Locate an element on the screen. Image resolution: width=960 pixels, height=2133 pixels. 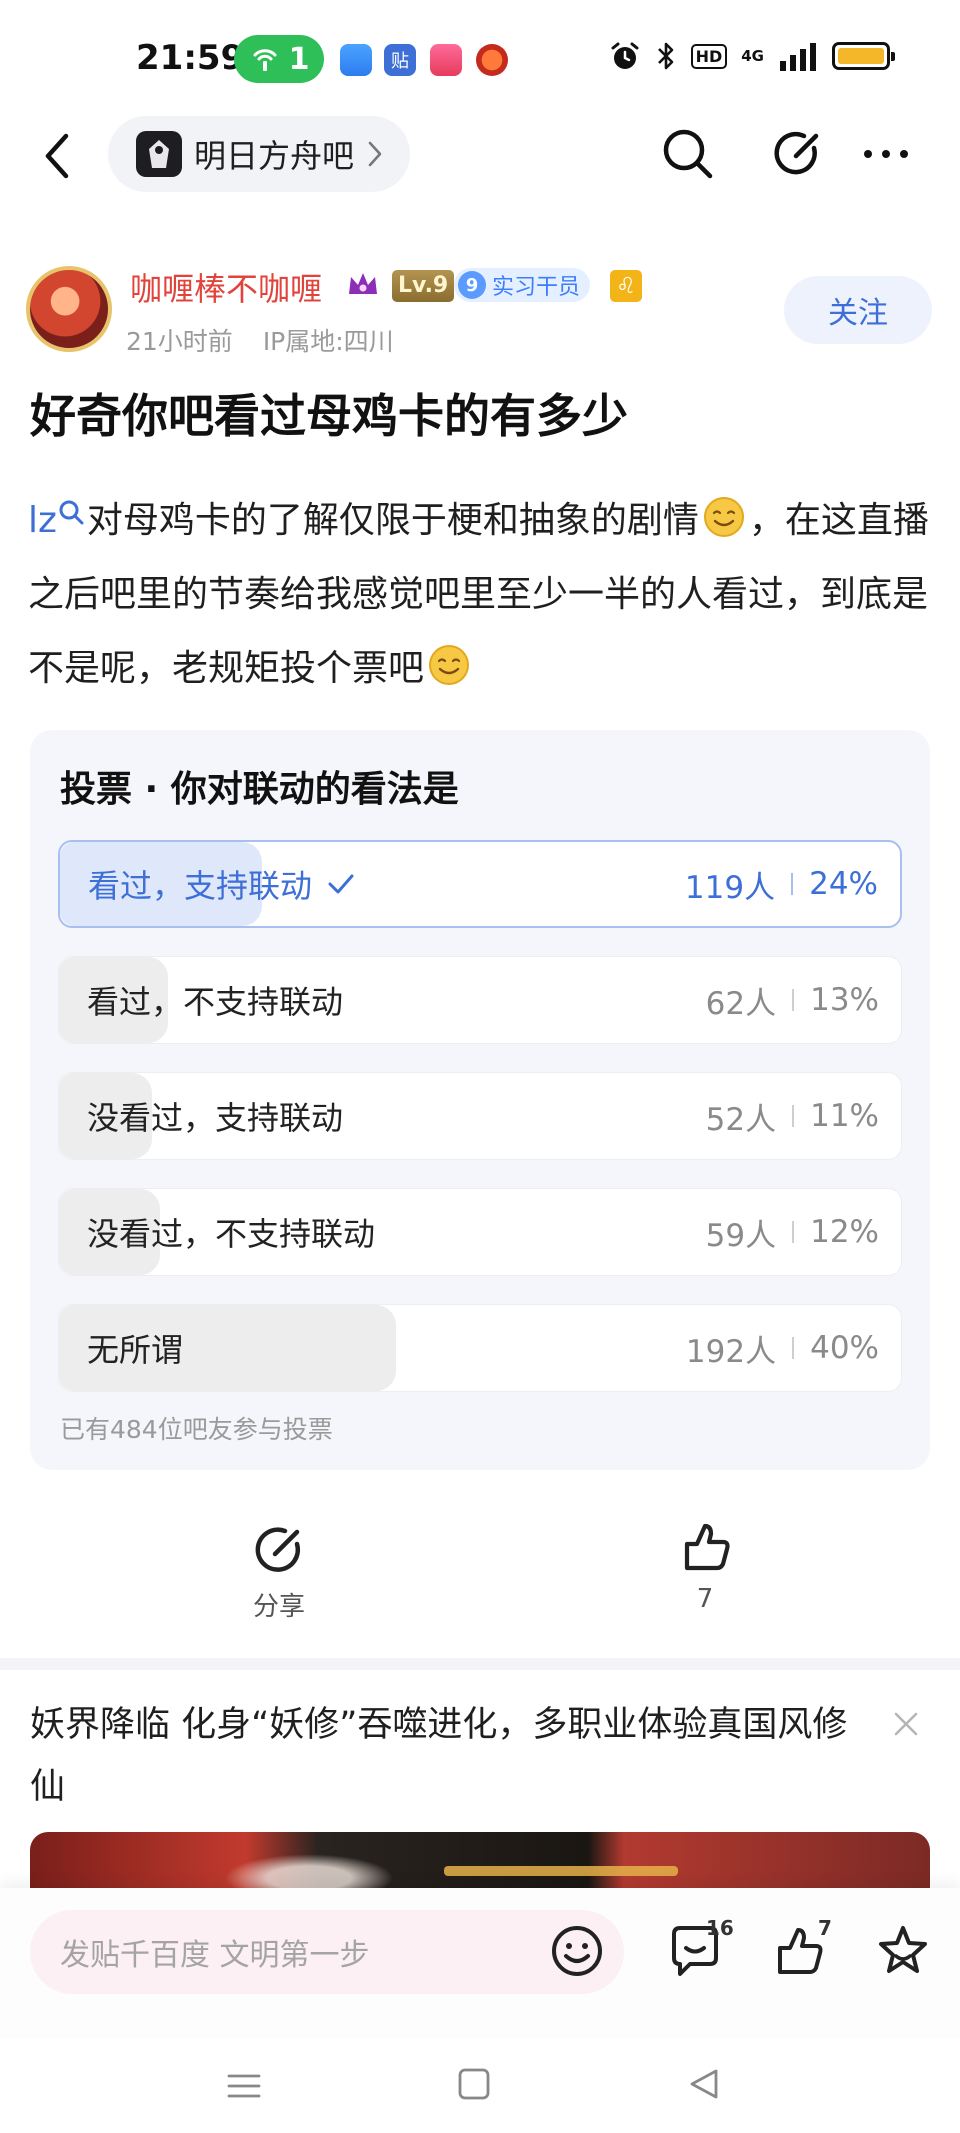
lz-tag: lz is located at coordinates (42, 520).